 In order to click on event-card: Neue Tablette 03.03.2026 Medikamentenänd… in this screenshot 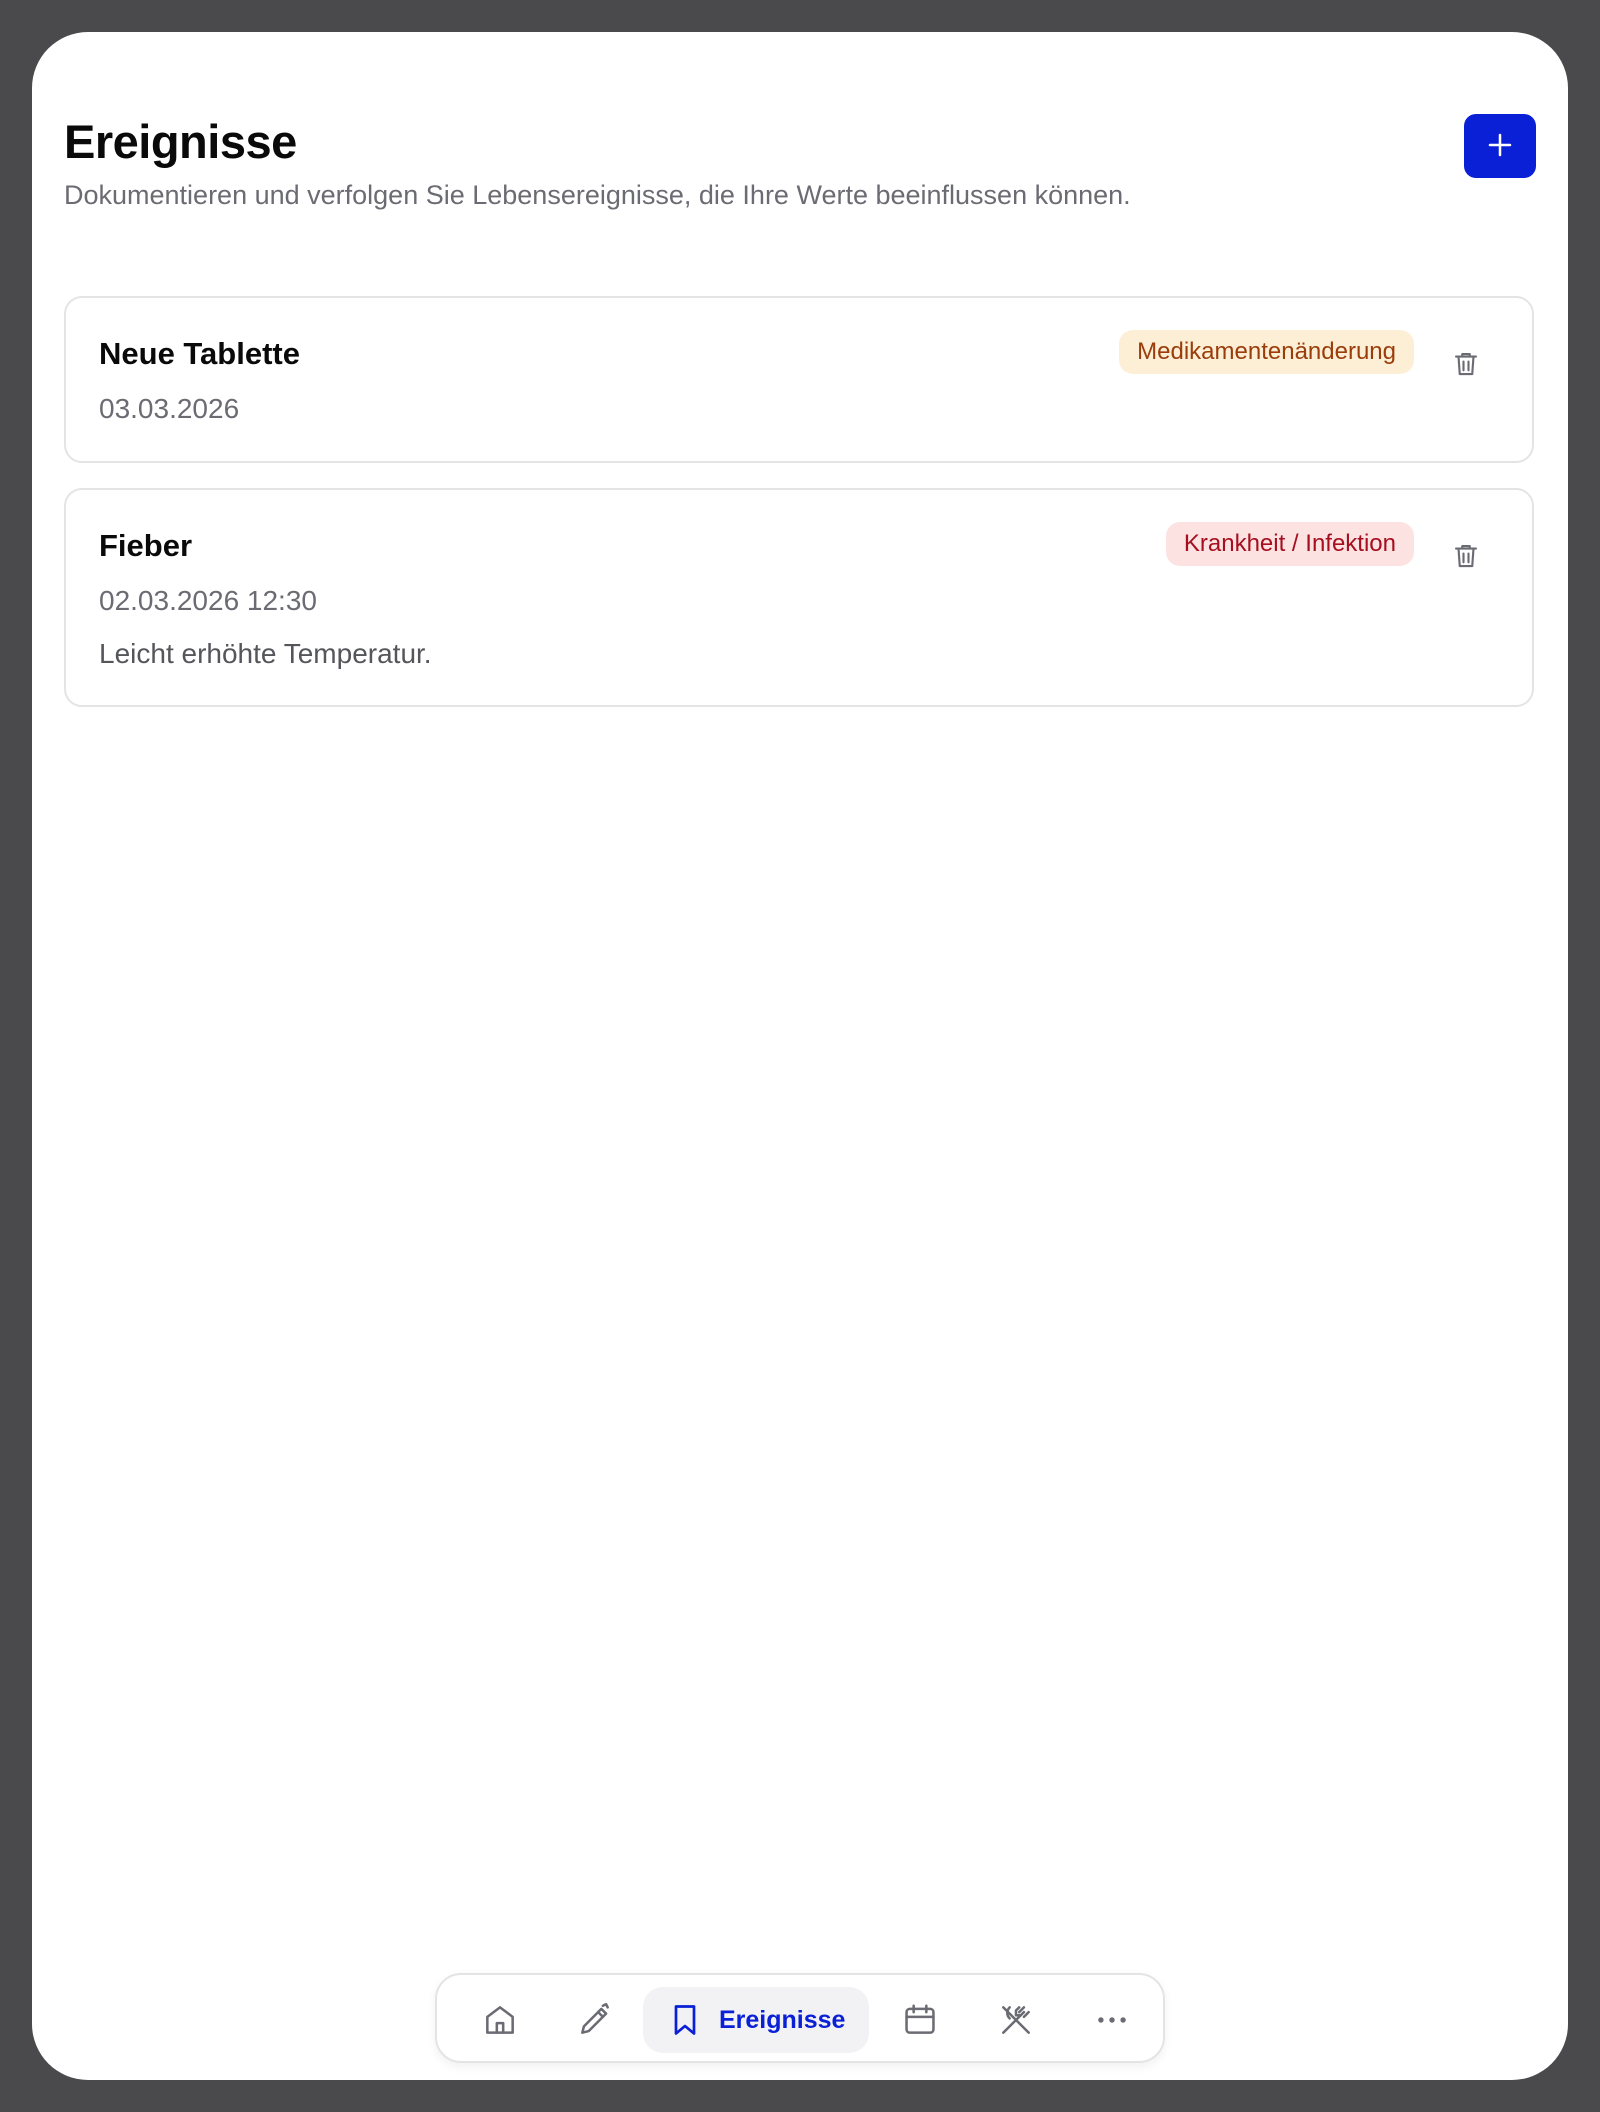, I will do `click(799, 379)`.